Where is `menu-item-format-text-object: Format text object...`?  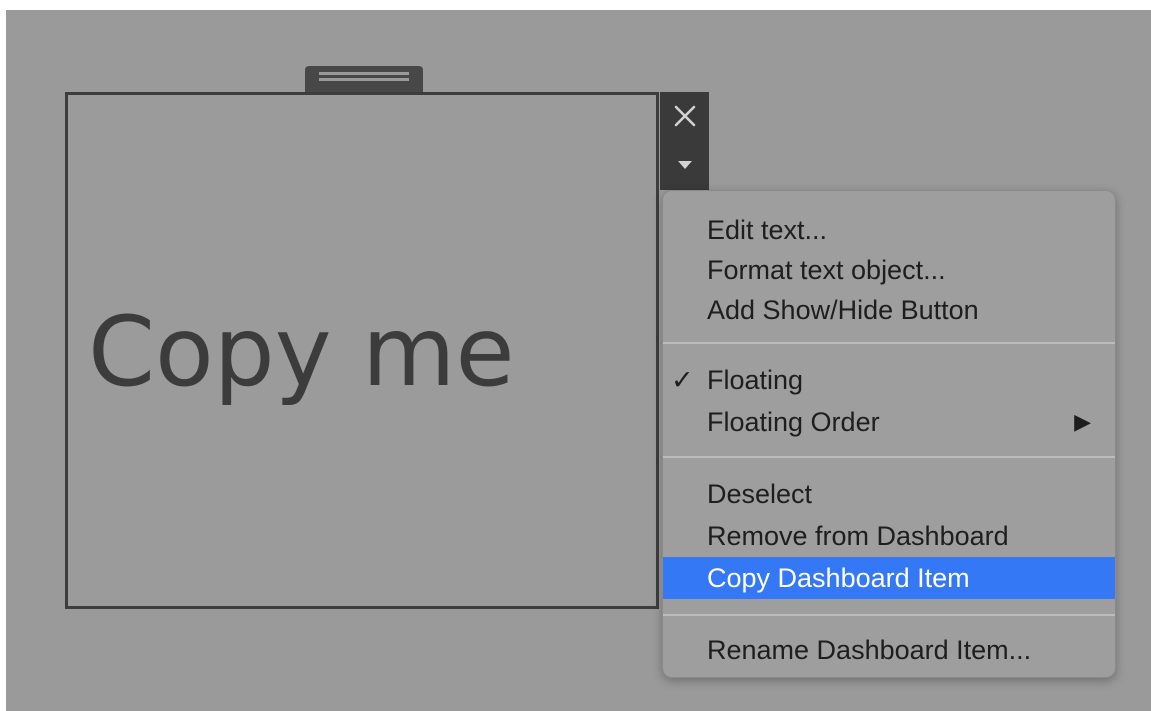 menu-item-format-text-object: Format text object... is located at coordinates (889, 270).